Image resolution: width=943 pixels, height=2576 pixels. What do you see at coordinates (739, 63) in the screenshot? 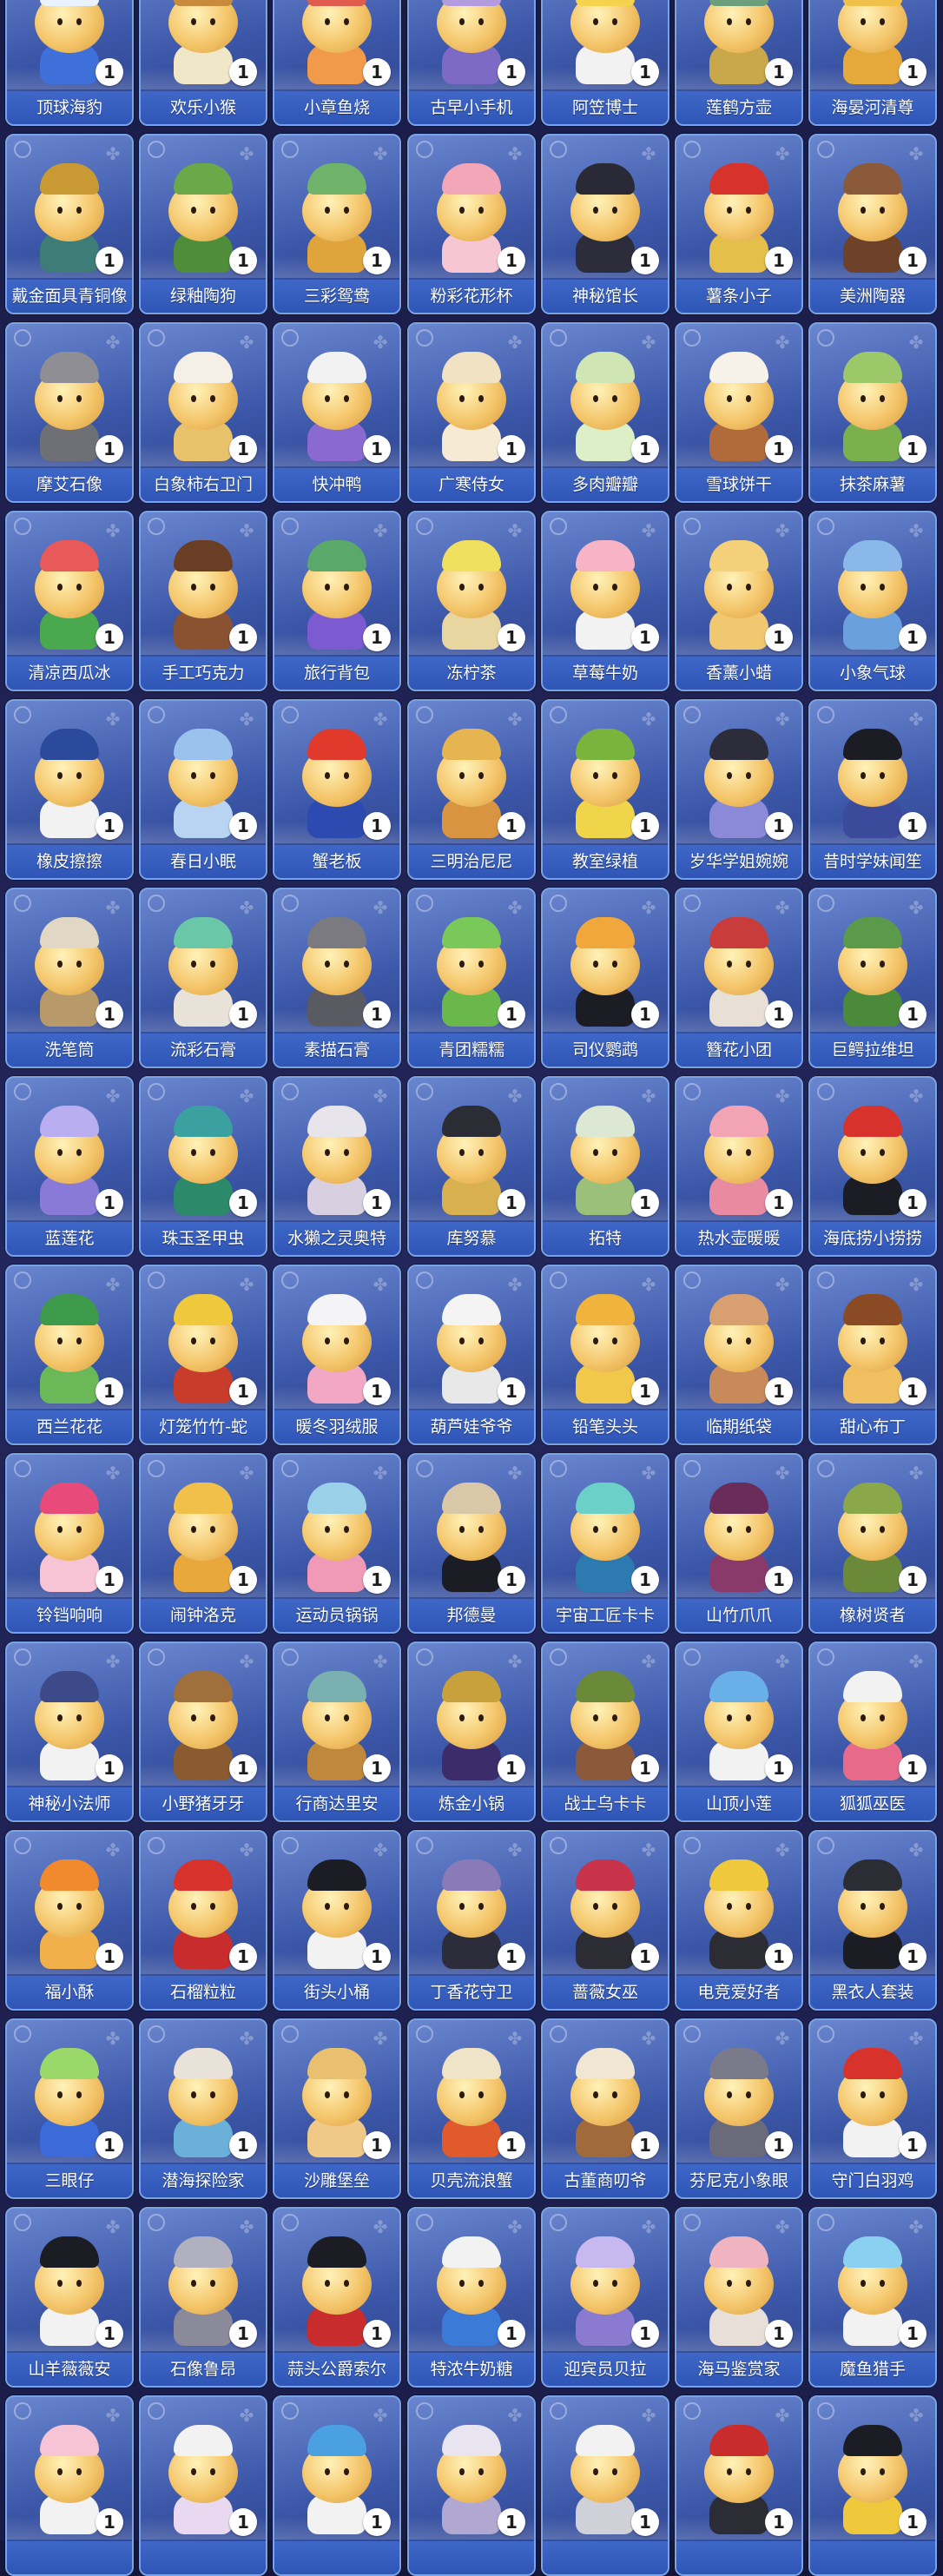
I see `figure-card: ✤1莲鹤方壶` at bounding box center [739, 63].